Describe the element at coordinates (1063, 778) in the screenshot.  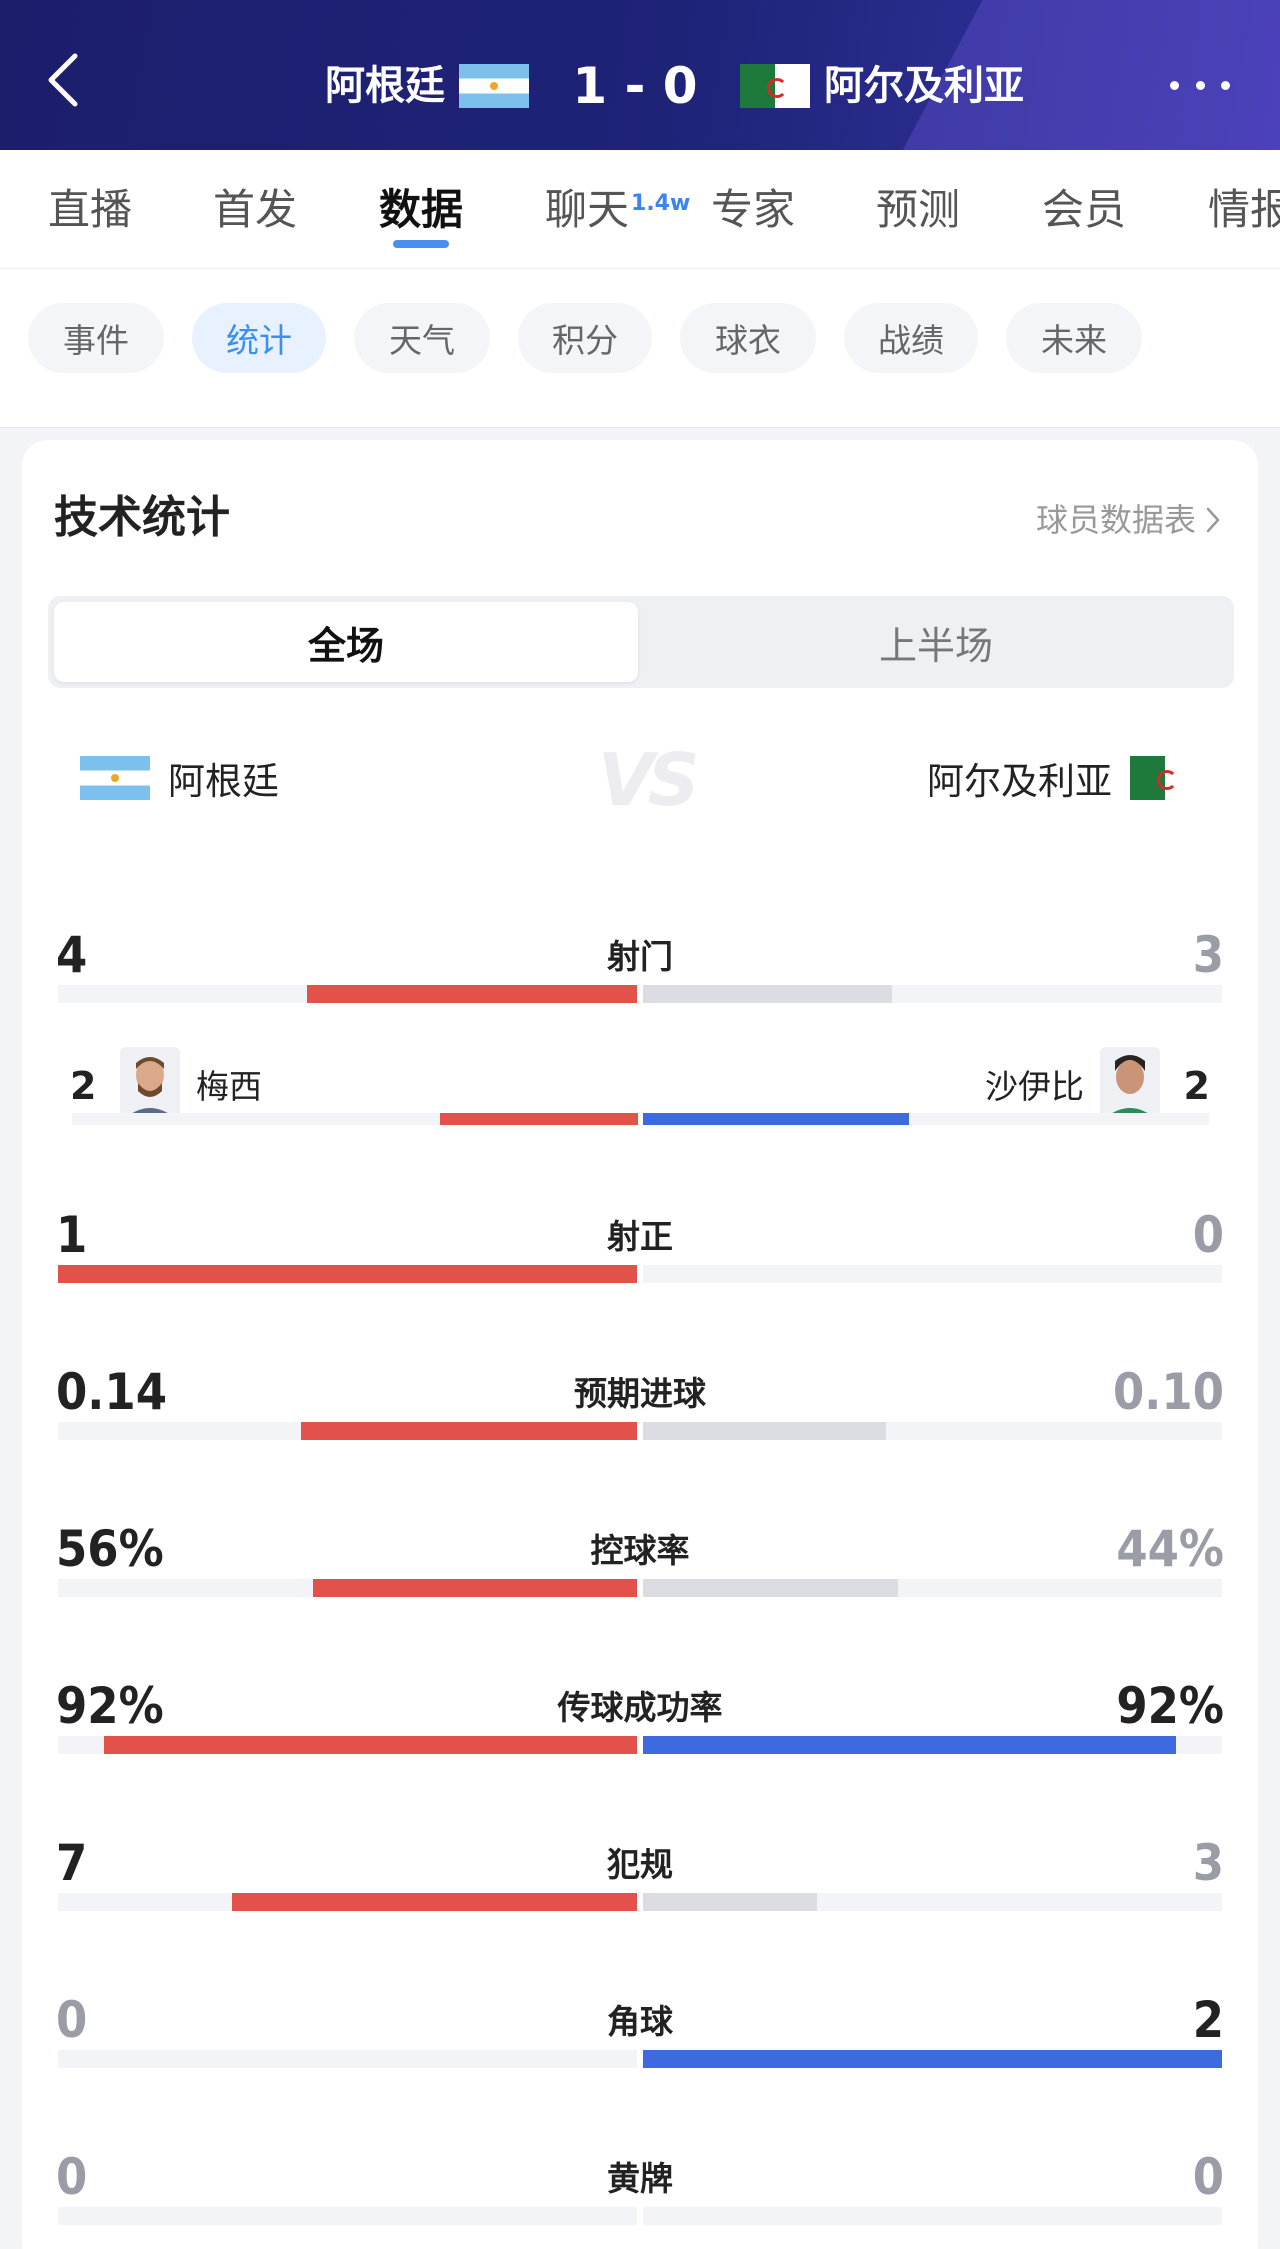
I see `away-team-row: 阿尔及利亚` at that location.